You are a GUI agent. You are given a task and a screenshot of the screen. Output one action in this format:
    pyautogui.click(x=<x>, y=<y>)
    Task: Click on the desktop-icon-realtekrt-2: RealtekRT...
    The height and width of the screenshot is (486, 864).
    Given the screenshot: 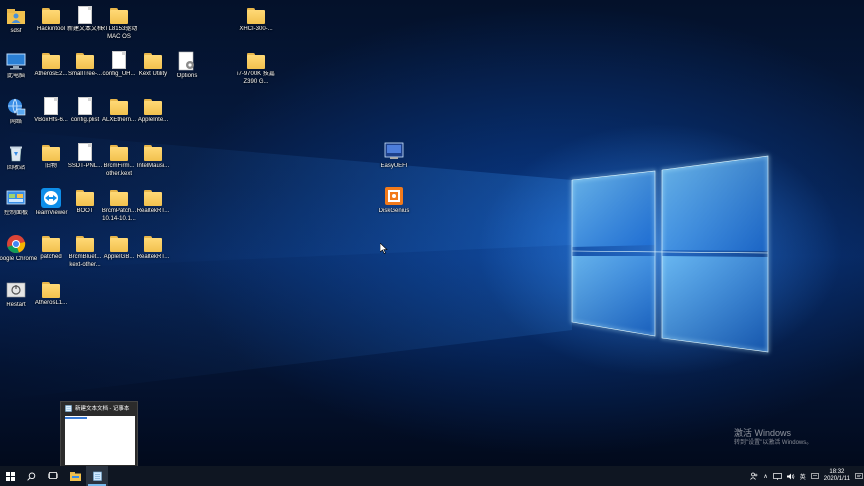 What is the action you would take?
    pyautogui.click(x=153, y=254)
    